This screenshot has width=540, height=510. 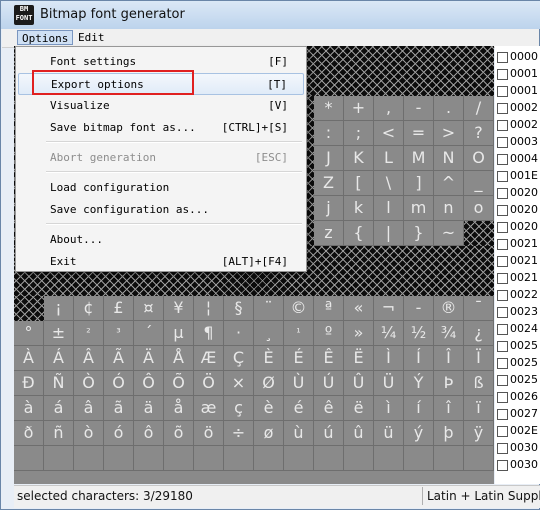 What do you see at coordinates (517, 313) in the screenshot?
I see `subset-list-item: 0023` at bounding box center [517, 313].